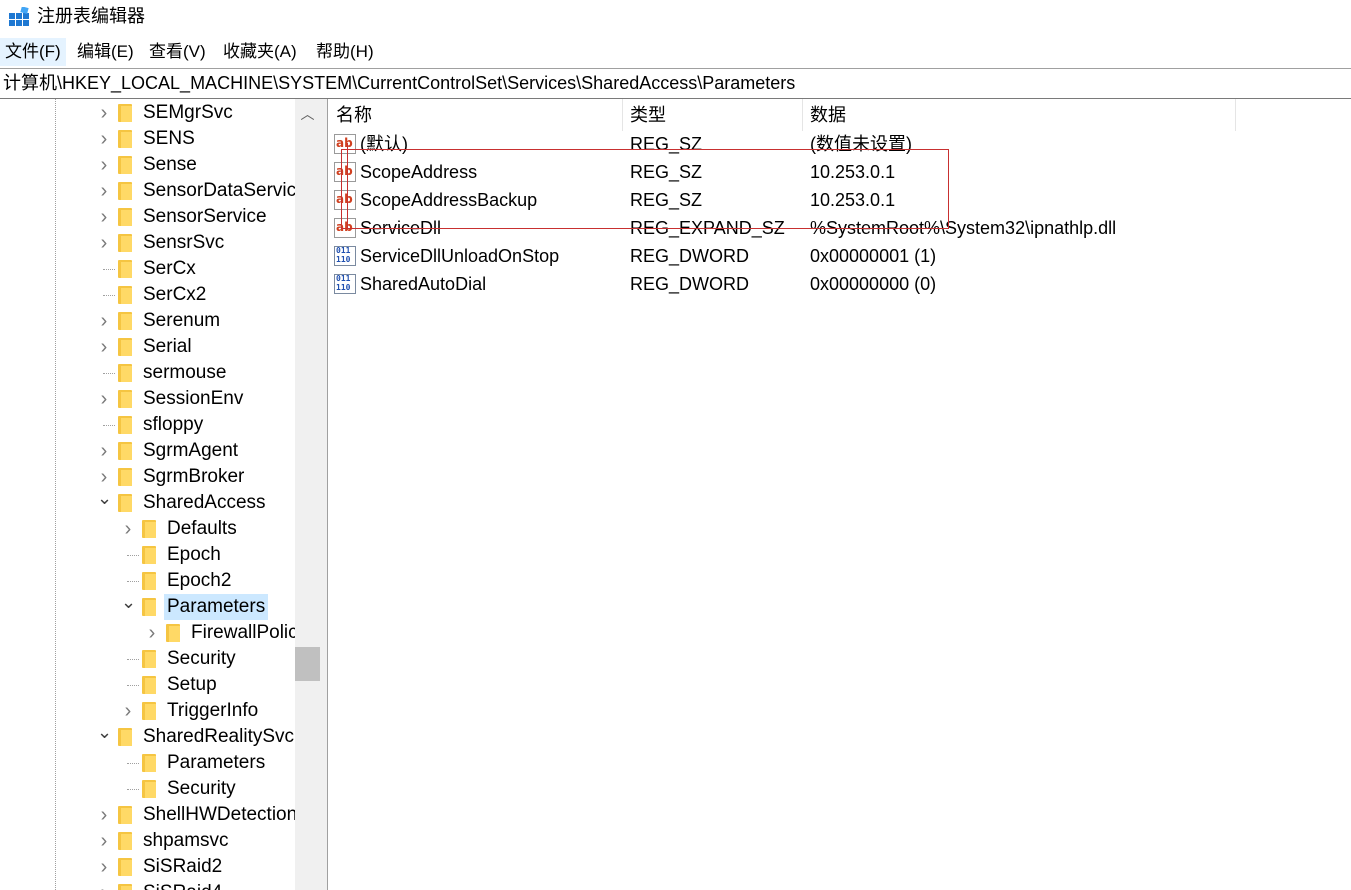 This screenshot has width=1351, height=890. What do you see at coordinates (345, 228) in the screenshot?
I see `string-value-icon: ab` at bounding box center [345, 228].